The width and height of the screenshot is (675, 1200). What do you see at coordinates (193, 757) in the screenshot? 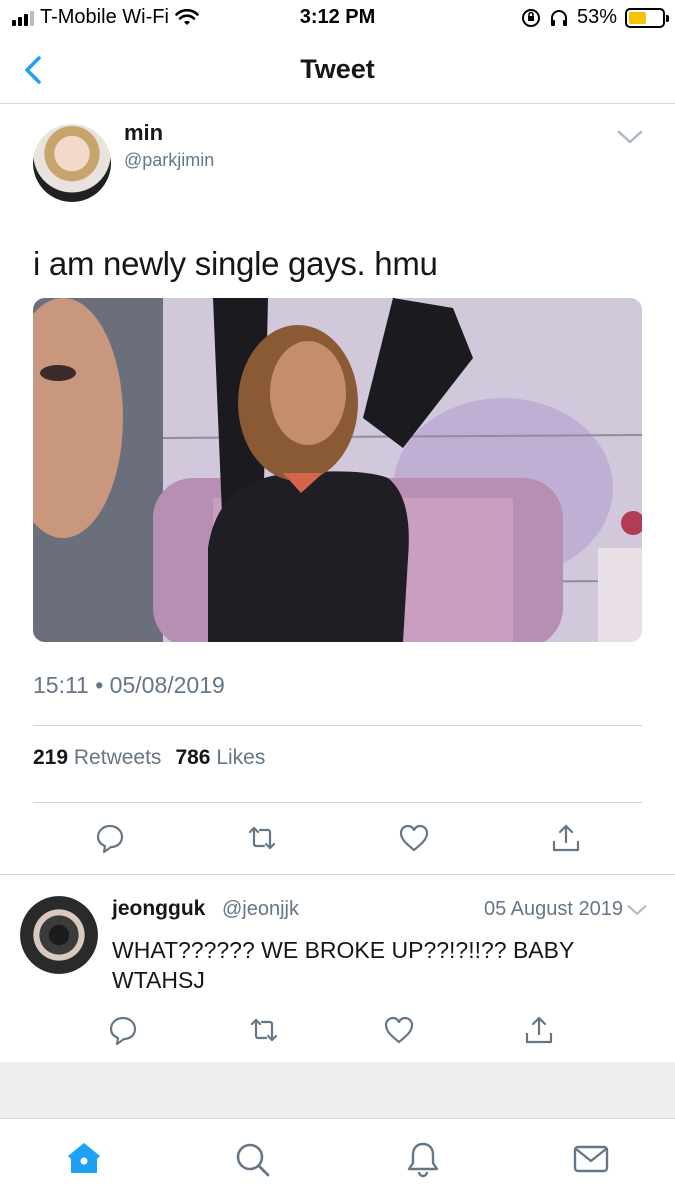
I see `likes-count: 786` at bounding box center [193, 757].